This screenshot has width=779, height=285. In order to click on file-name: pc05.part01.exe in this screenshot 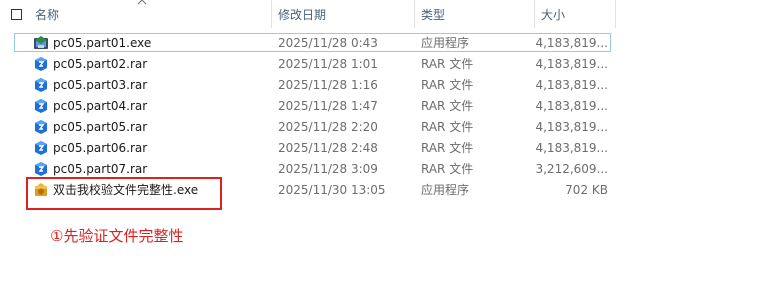, I will do `click(102, 43)`.